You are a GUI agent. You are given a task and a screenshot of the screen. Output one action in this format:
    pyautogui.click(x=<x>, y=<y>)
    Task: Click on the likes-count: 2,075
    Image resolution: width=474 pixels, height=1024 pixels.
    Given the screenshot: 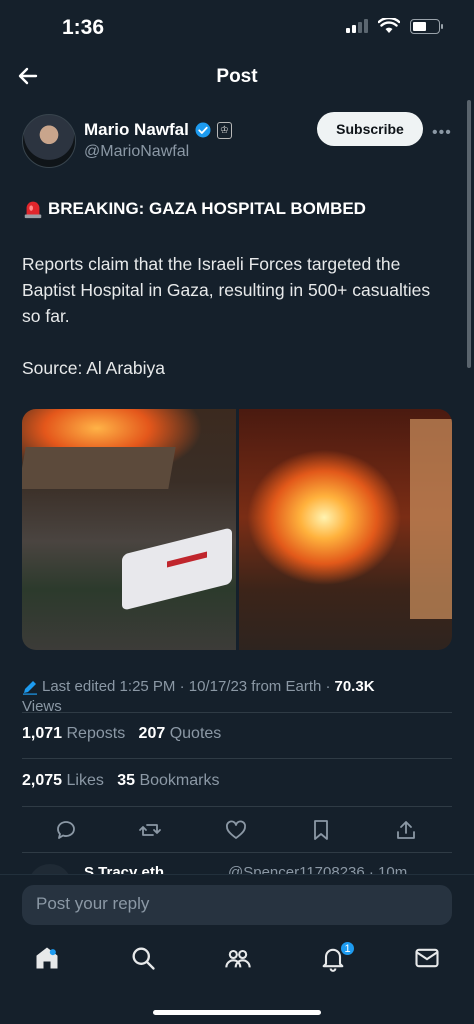 What is the action you would take?
    pyautogui.click(x=42, y=780)
    